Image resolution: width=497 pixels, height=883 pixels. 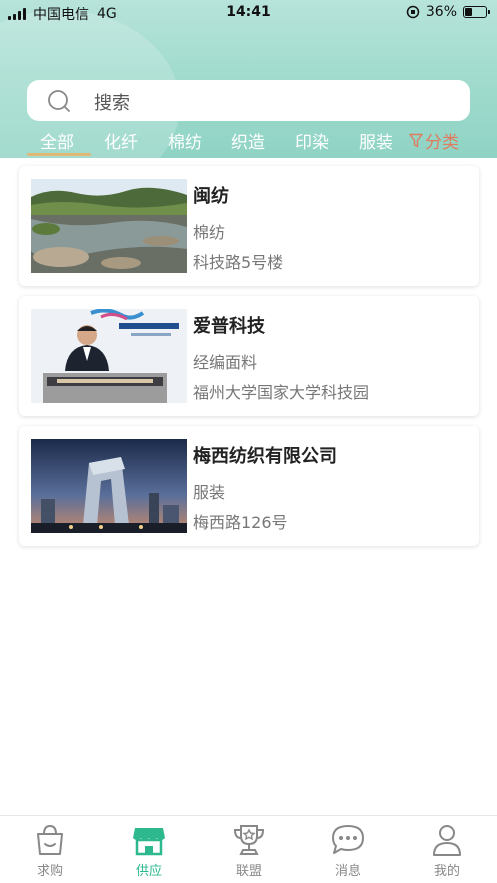 What do you see at coordinates (50, 839) in the screenshot?
I see `shopping-bag-icon` at bounding box center [50, 839].